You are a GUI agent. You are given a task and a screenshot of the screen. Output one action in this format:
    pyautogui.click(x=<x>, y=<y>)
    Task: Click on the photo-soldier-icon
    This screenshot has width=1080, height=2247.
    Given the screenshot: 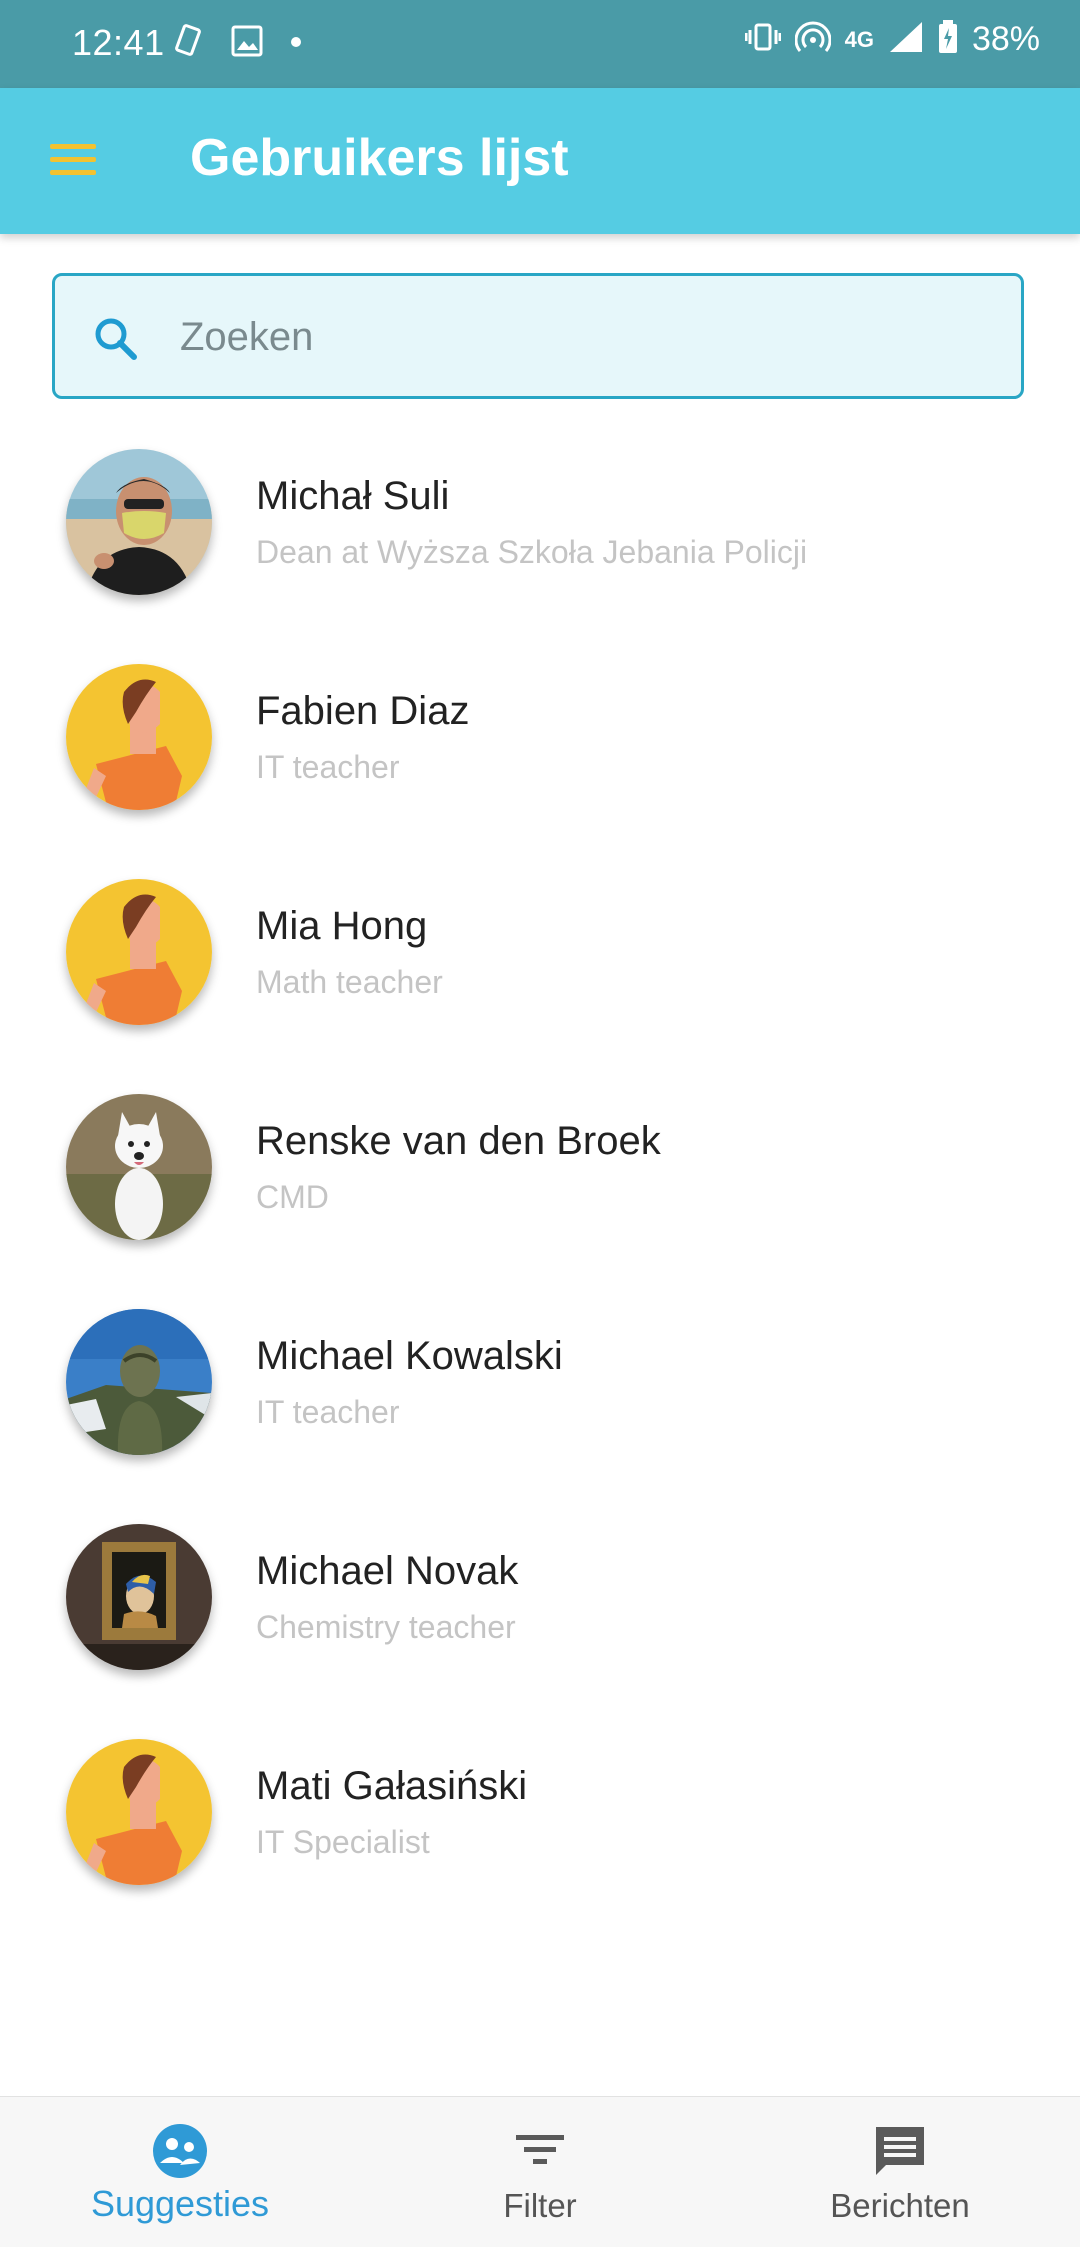 What is the action you would take?
    pyautogui.click(x=139, y=1382)
    